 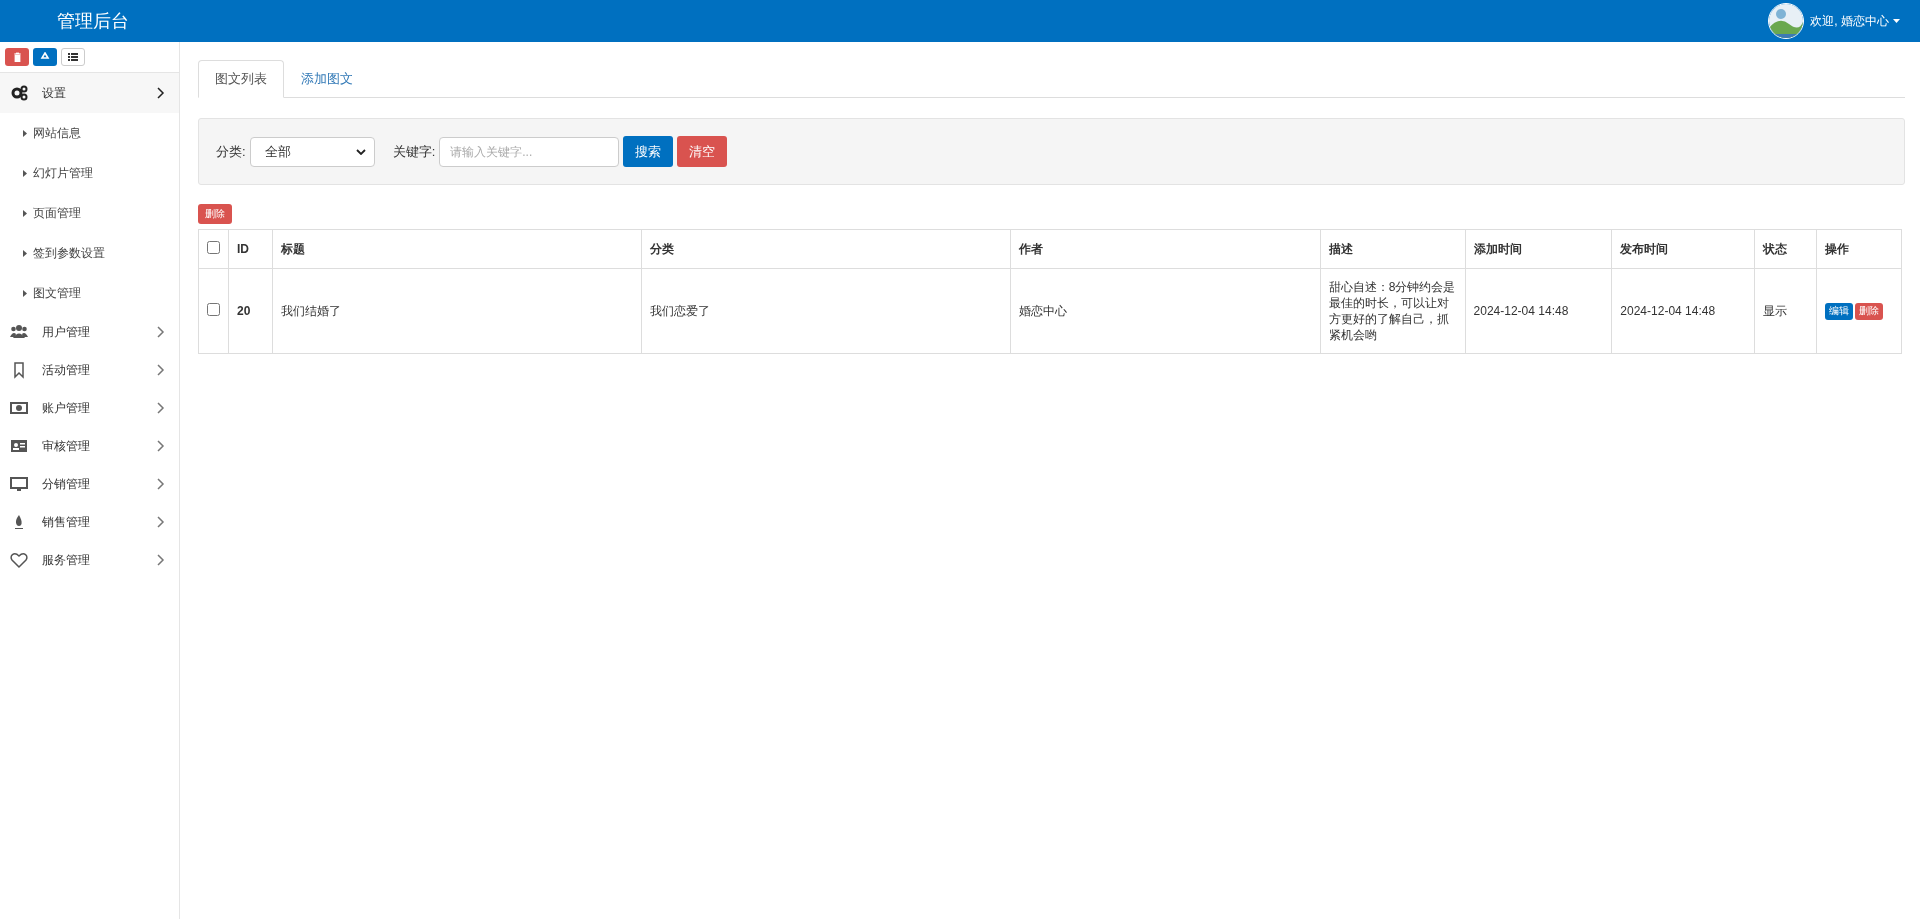 I want to click on submenu-item: 页面管理, so click(x=89, y=213).